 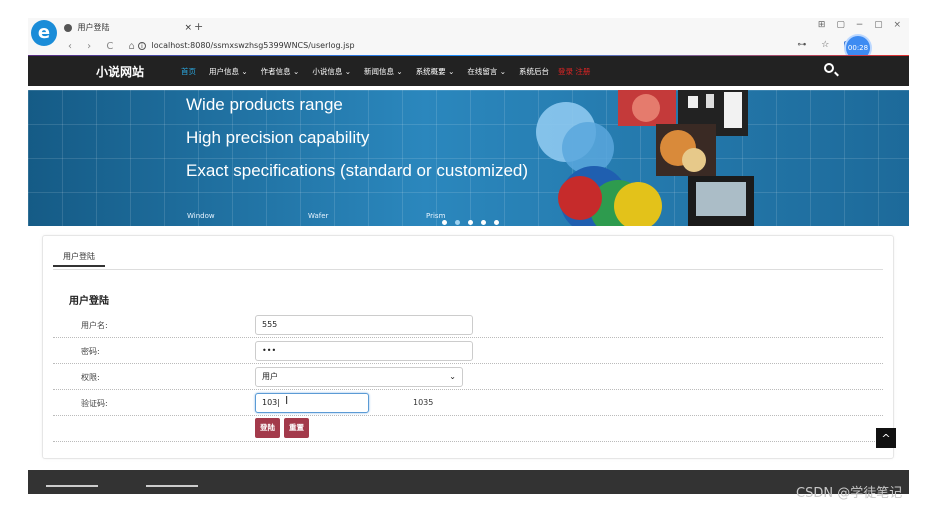 What do you see at coordinates (90, 377) in the screenshot?
I see `role-label: 权限:` at bounding box center [90, 377].